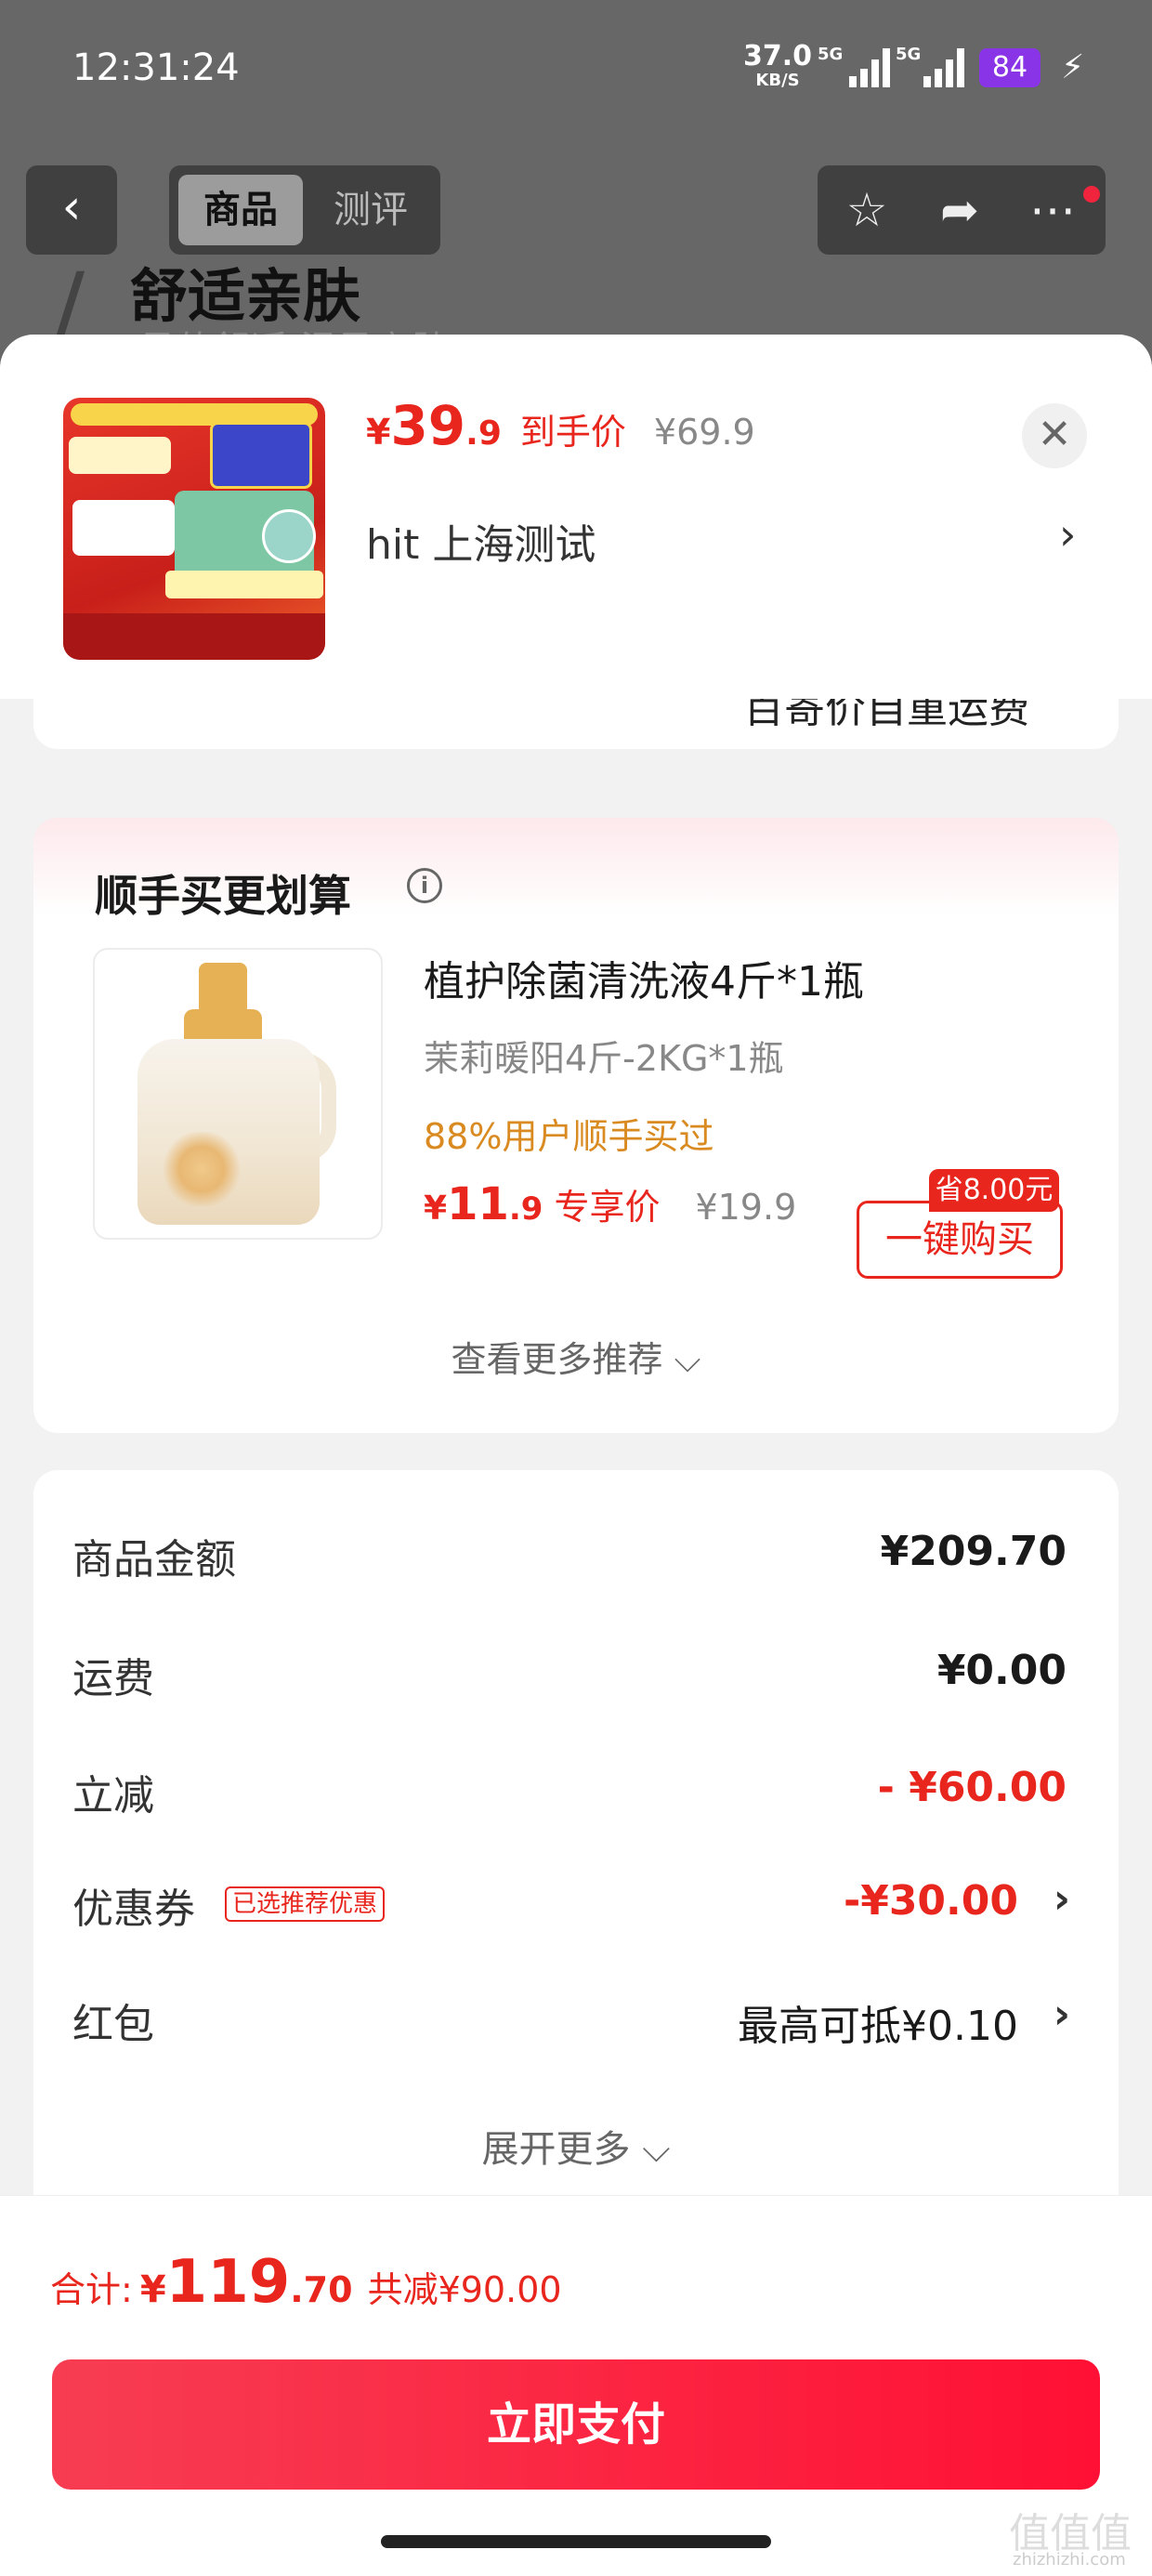 The height and width of the screenshot is (2576, 1152). Describe the element at coordinates (930, 1901) in the screenshot. I see `summary-value: -¥30.00` at that location.